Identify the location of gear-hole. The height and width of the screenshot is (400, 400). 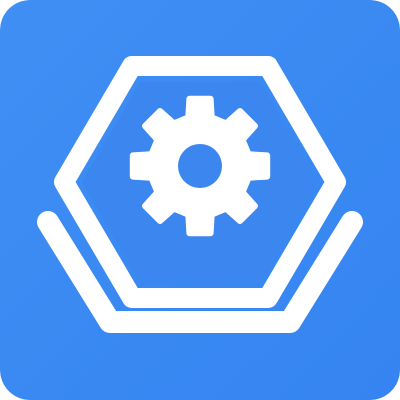
(200, 166).